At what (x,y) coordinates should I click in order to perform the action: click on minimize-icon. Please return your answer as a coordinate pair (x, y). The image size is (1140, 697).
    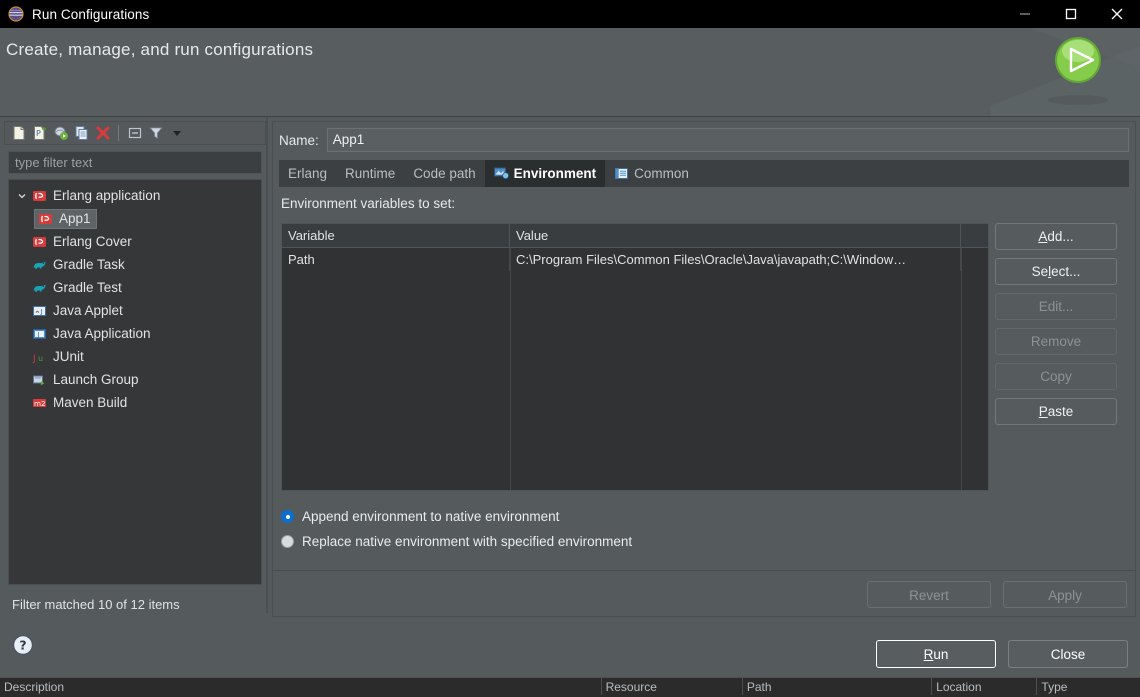
    Looking at the image, I should click on (1025, 14).